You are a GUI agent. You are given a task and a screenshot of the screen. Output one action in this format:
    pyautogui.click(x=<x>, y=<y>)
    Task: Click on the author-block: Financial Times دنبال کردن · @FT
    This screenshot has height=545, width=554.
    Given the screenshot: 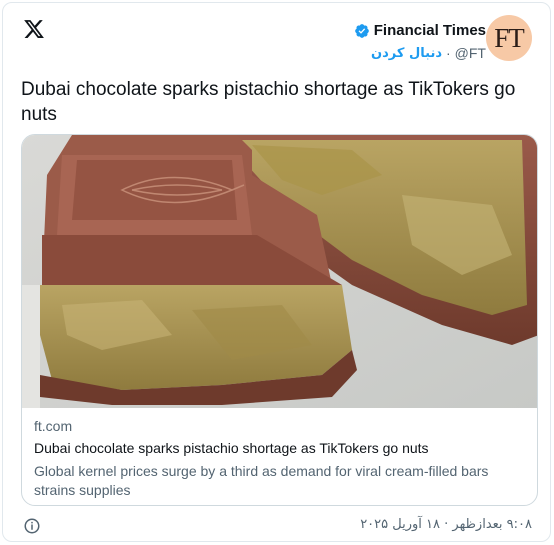 What is the action you would take?
    pyautogui.click(x=420, y=41)
    